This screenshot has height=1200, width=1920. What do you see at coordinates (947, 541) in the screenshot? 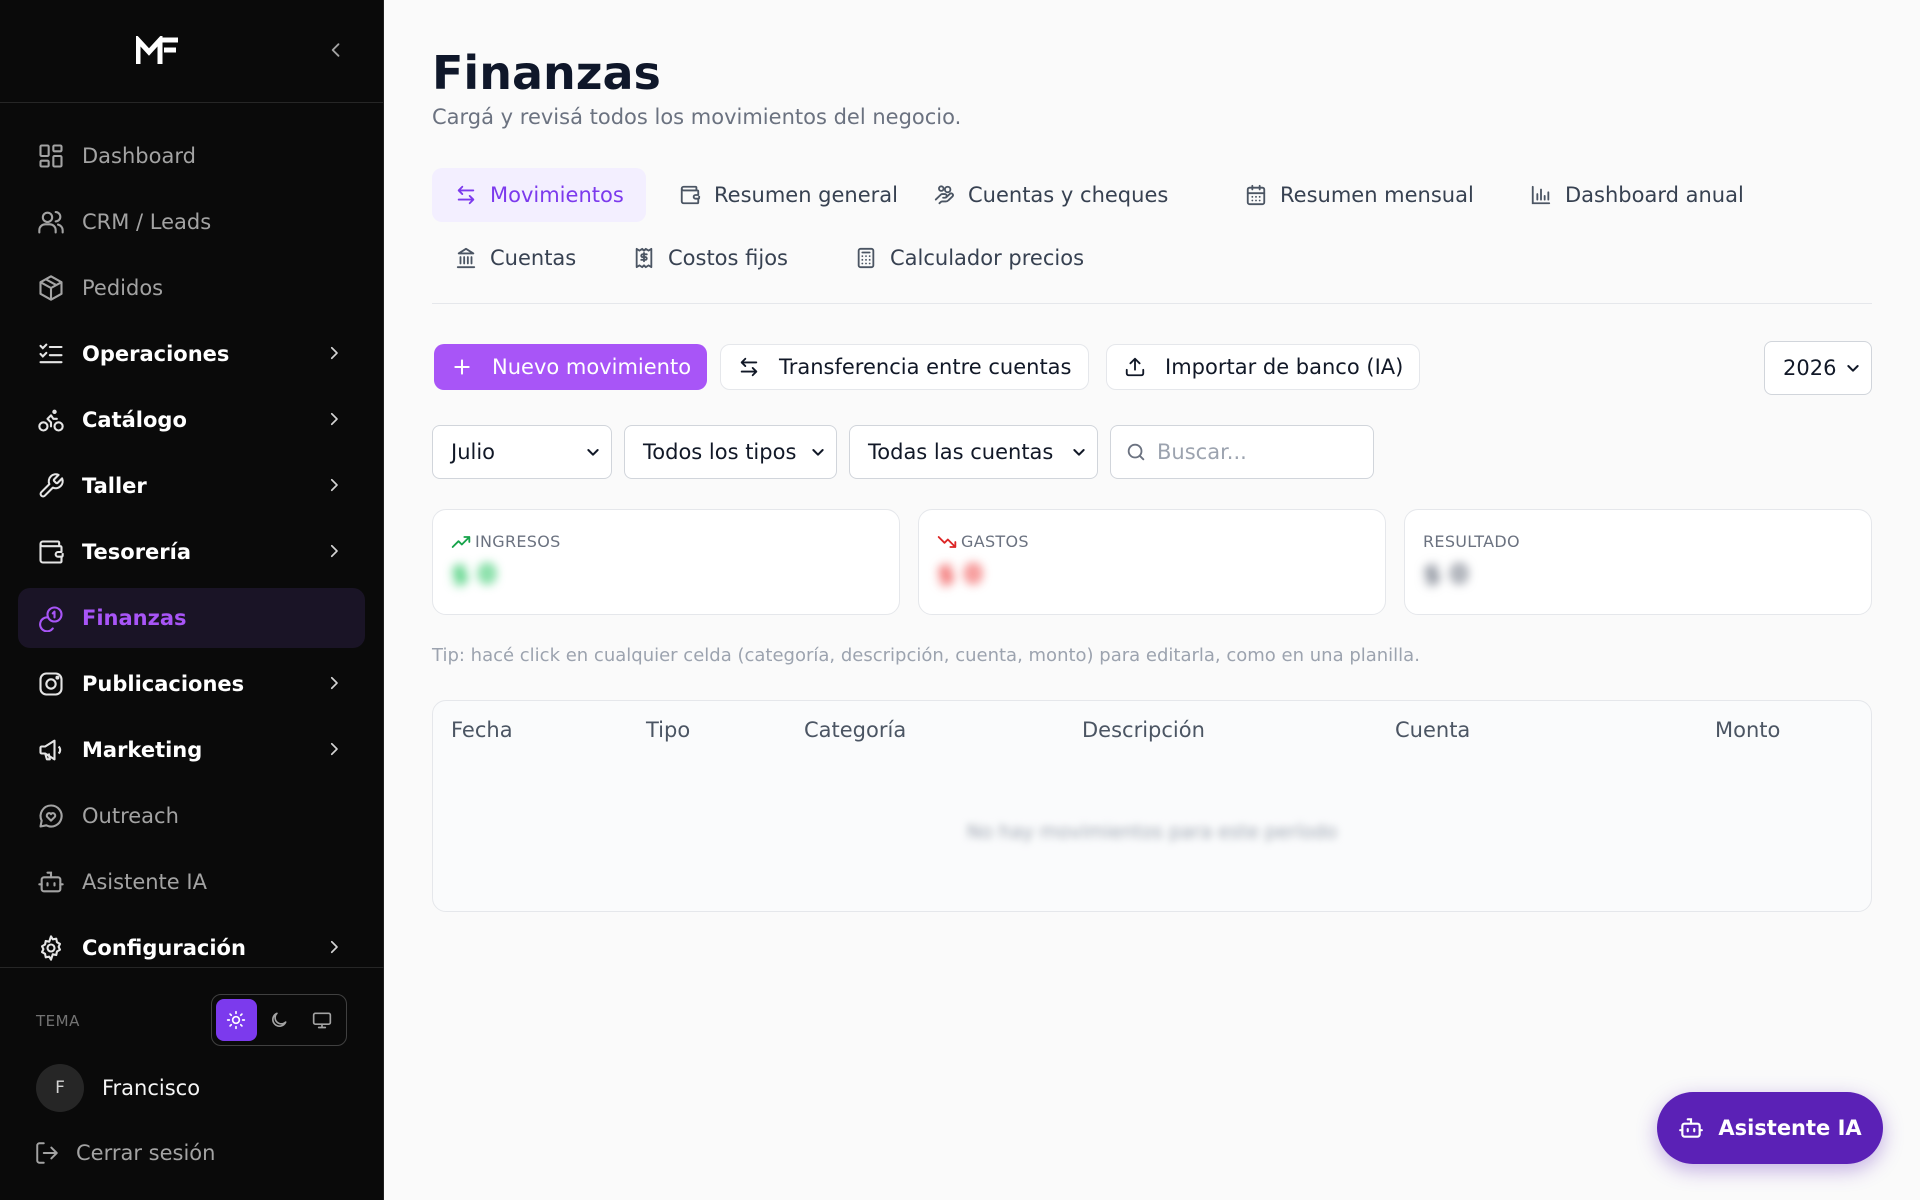
I see `trending-down-icon` at bounding box center [947, 541].